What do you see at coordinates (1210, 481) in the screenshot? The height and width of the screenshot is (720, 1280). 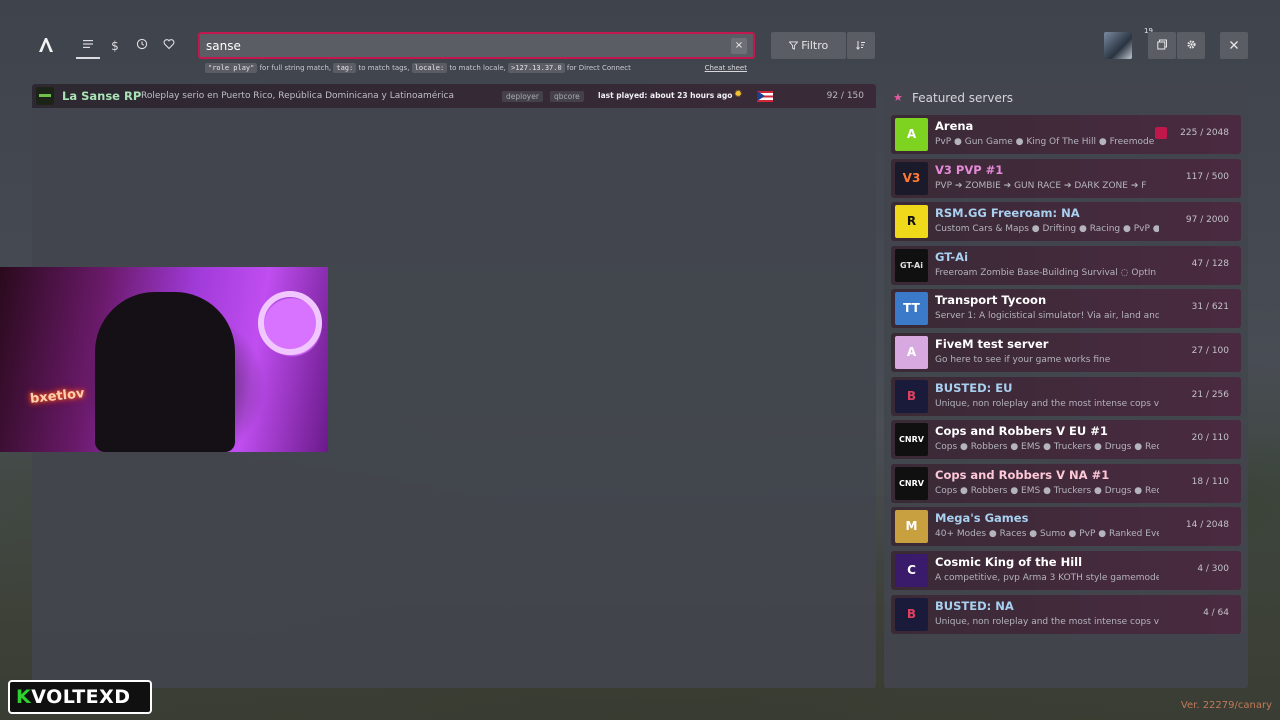 I see `player-count: 18 / 110` at bounding box center [1210, 481].